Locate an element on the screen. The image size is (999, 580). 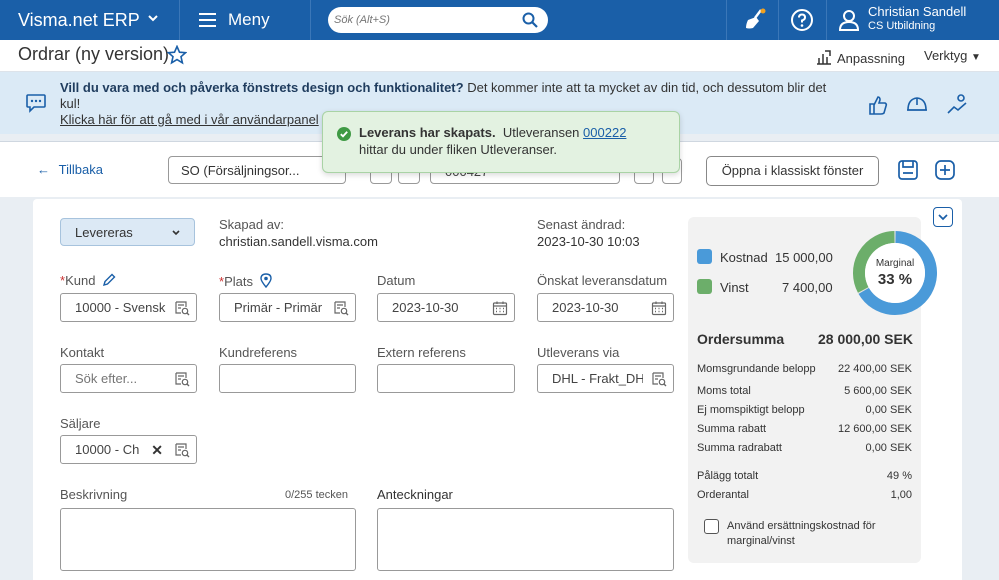
status-value: Levereras is located at coordinates (104, 232).